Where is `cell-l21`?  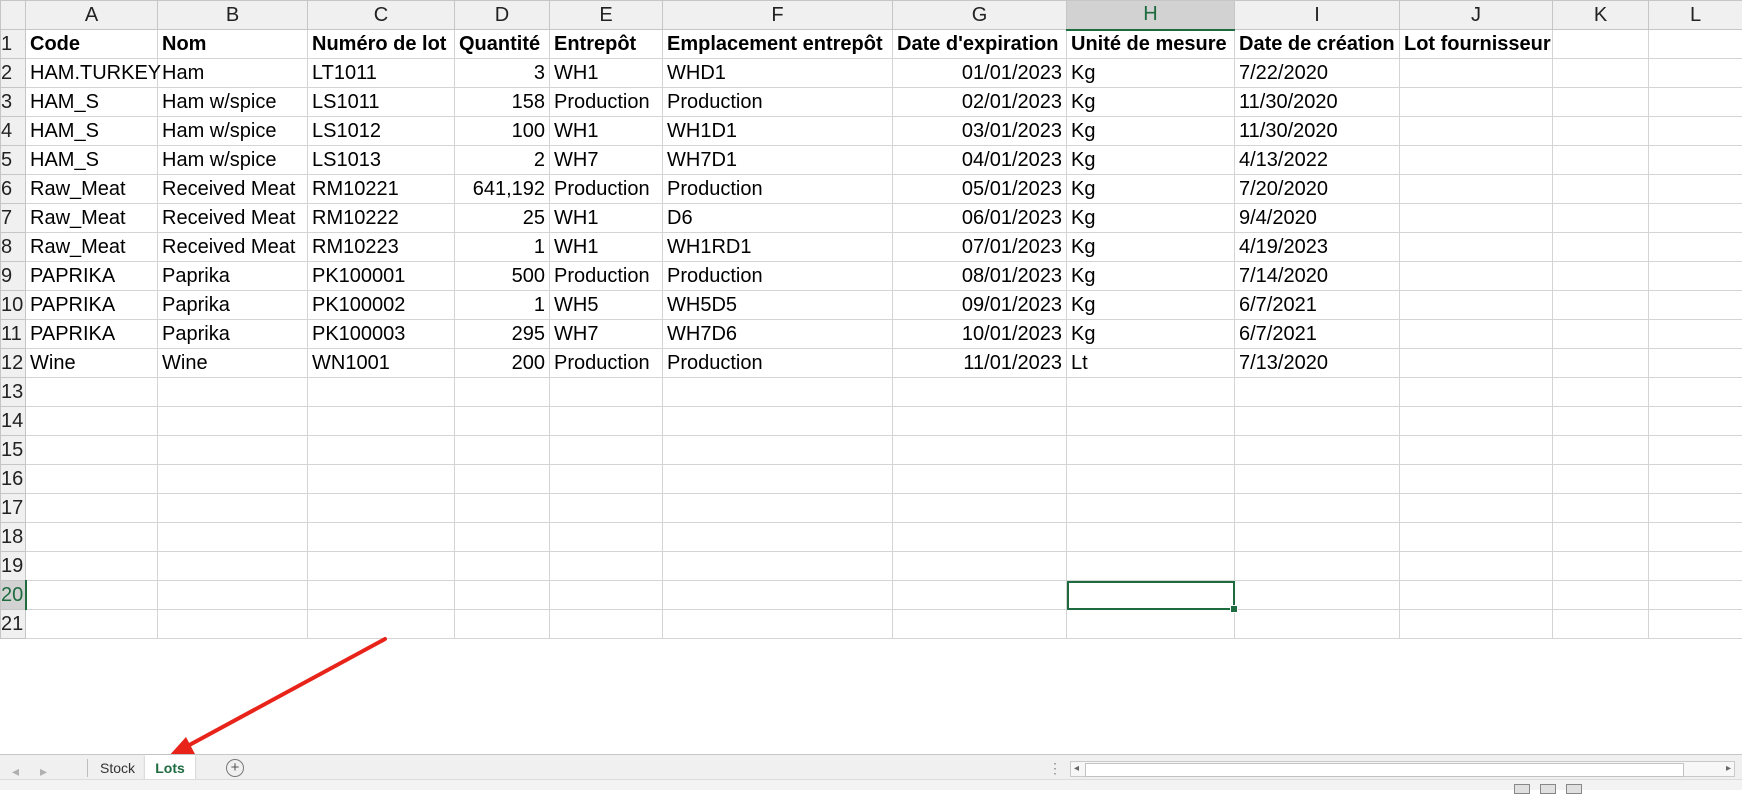 cell-l21 is located at coordinates (1695, 624).